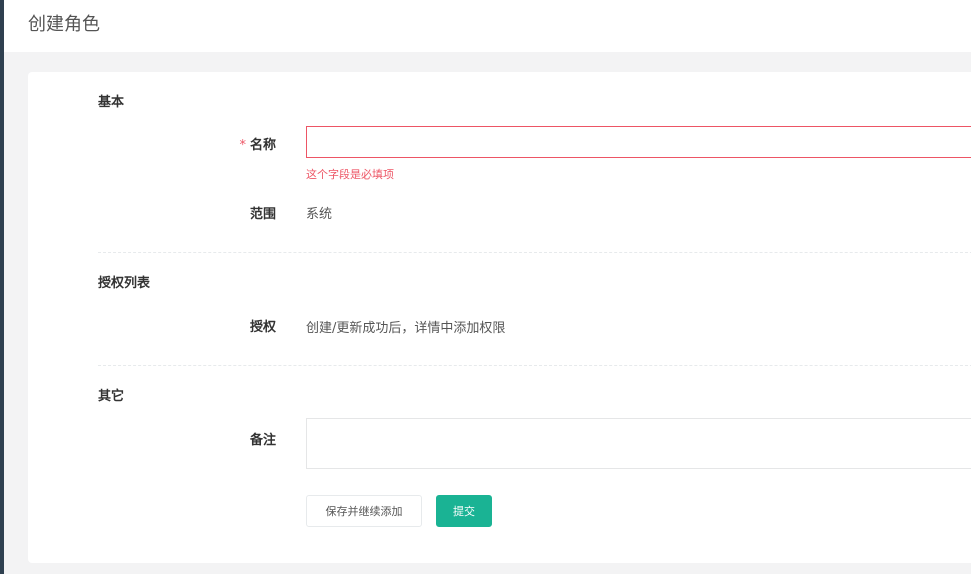  I want to click on name-label: * 名称, so click(152, 143).